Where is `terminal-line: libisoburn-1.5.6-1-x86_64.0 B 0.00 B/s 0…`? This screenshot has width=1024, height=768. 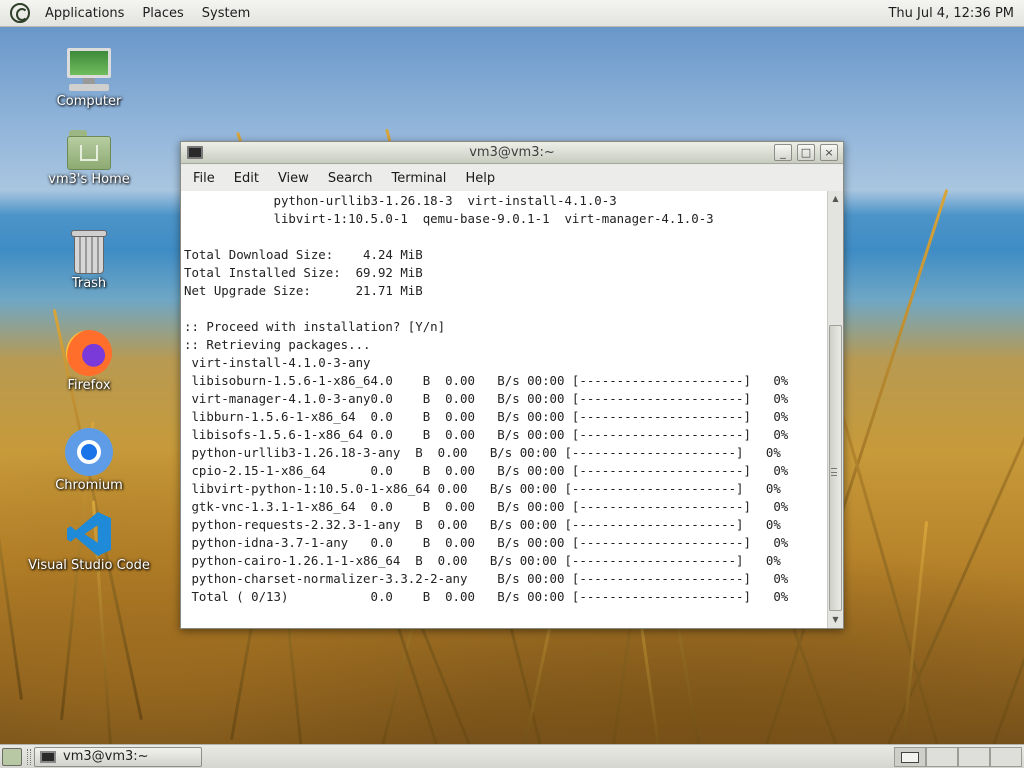
terminal-line: libisoburn-1.5.6-1-x86_64.0 B 0.00 B/s 0… is located at coordinates (486, 380).